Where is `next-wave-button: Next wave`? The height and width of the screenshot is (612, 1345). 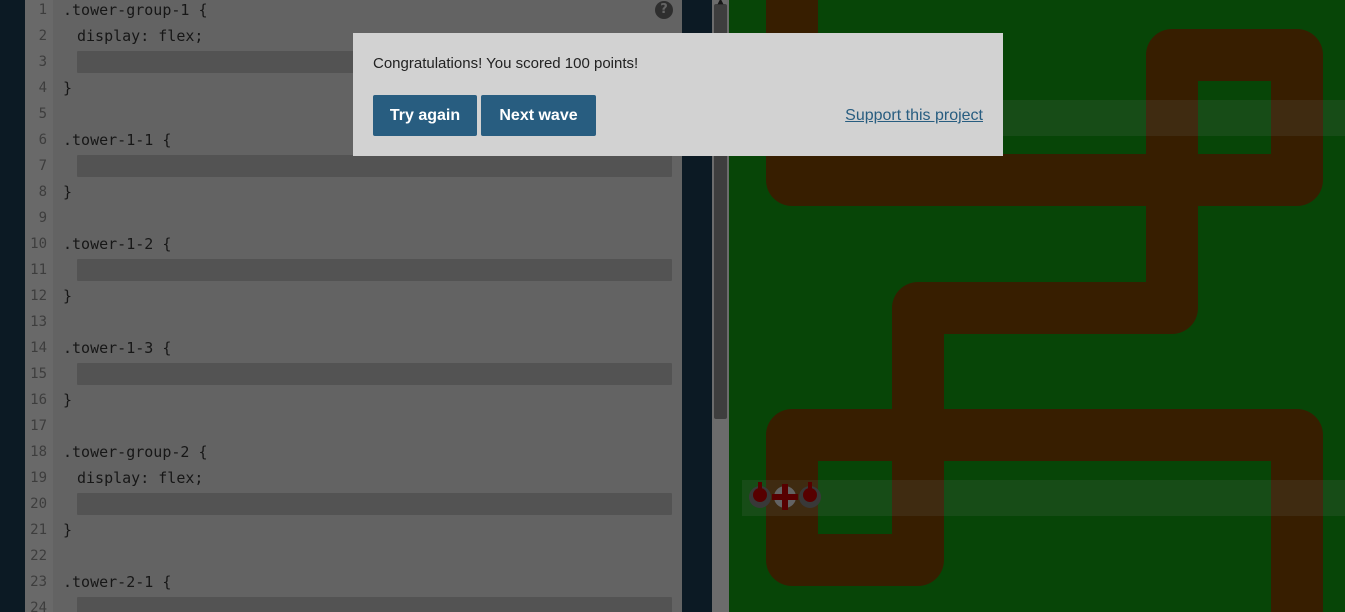 next-wave-button: Next wave is located at coordinates (538, 115).